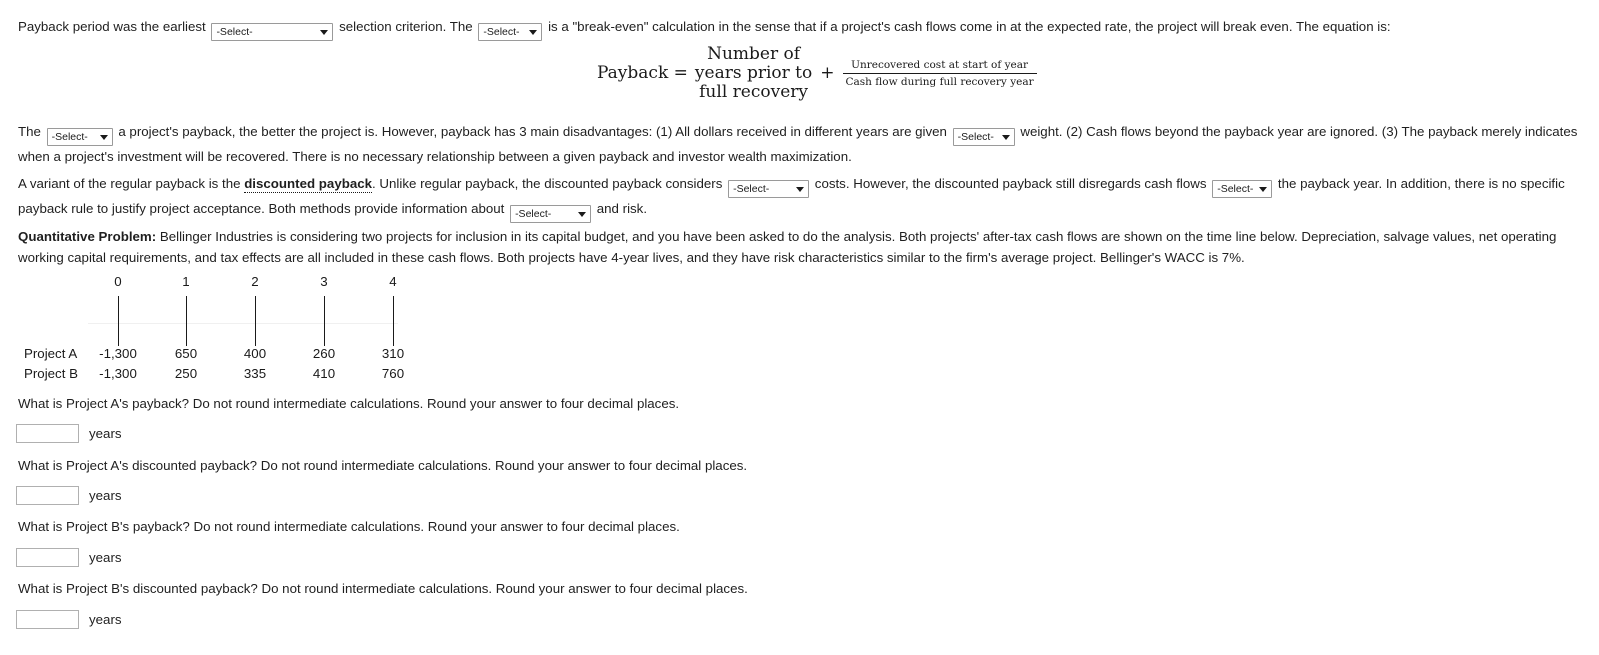 Image resolution: width=1599 pixels, height=655 pixels. I want to click on timeline-a-value-1: 650, so click(186, 353).